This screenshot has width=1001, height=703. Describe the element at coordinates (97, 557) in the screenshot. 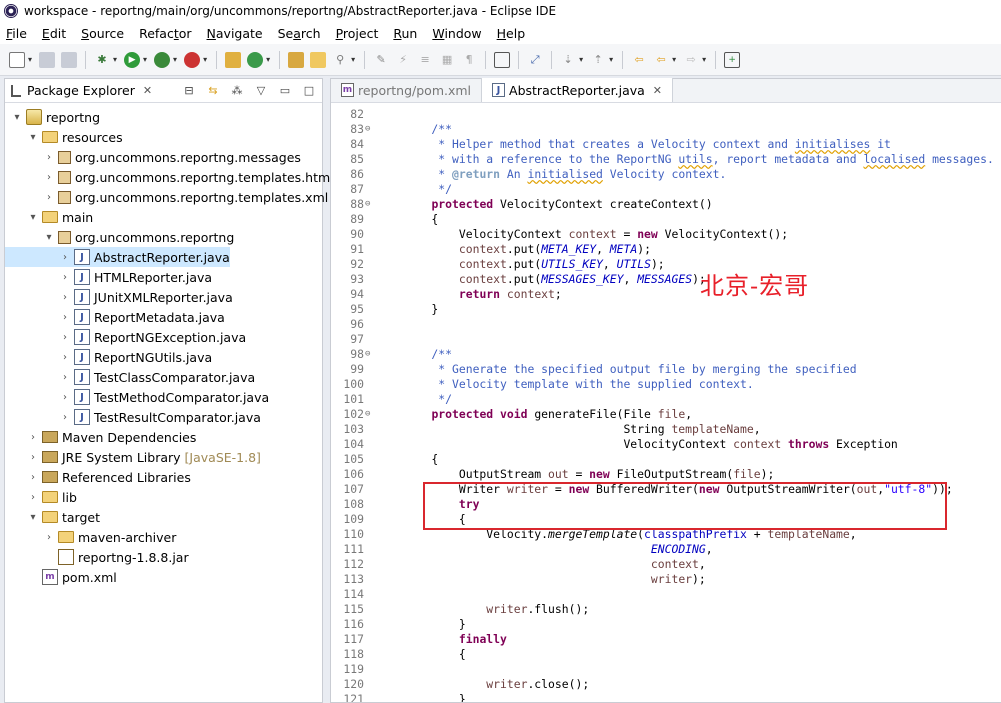

I see `tree-item: reportng-1.8.8.jar` at that location.